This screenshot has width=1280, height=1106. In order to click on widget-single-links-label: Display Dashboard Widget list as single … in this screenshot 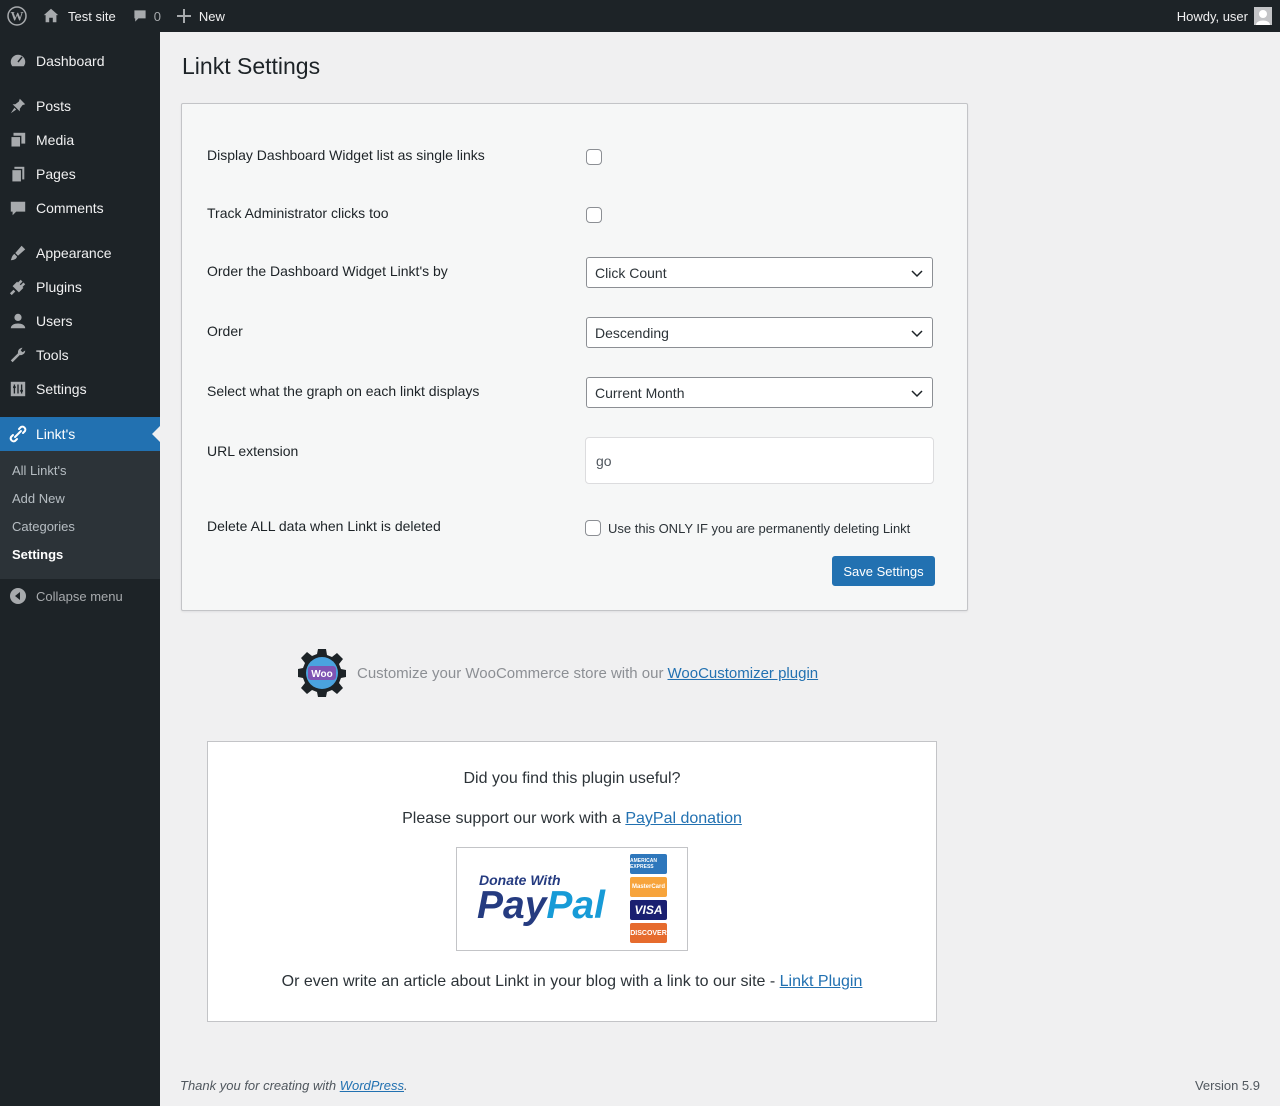, I will do `click(346, 155)`.